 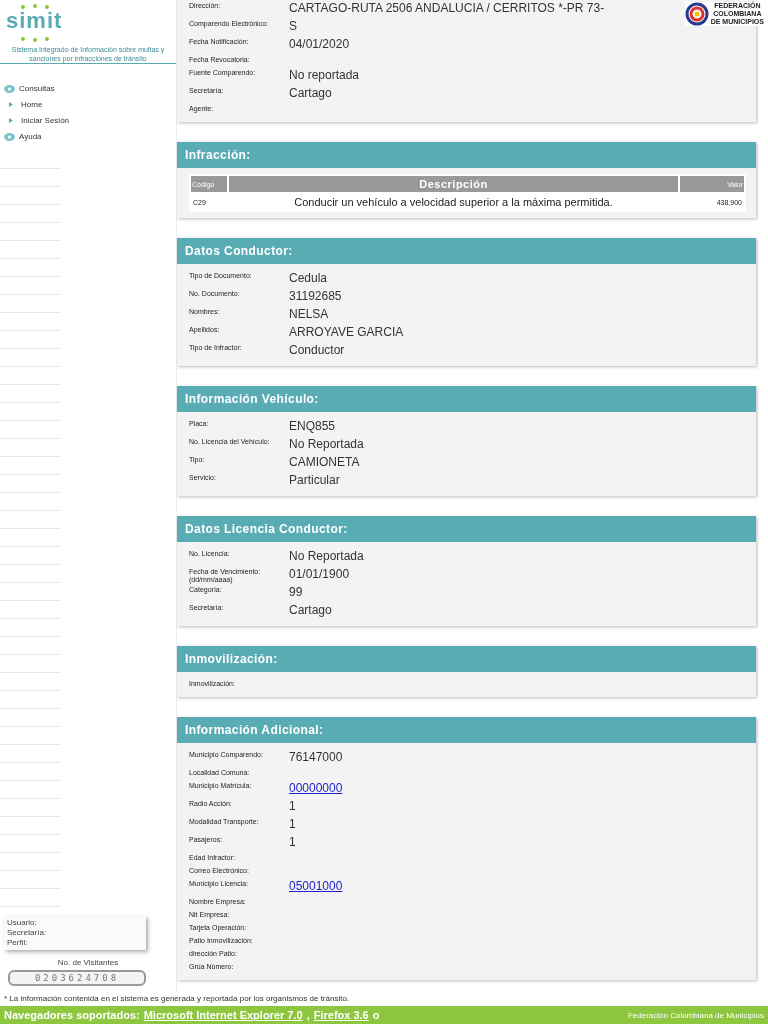 What do you see at coordinates (315, 296) in the screenshot?
I see `field-value: 31192685` at bounding box center [315, 296].